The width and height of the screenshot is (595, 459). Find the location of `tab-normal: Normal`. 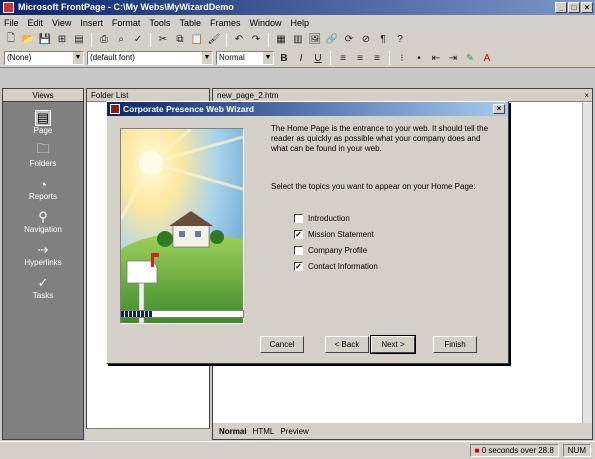

tab-normal: Normal is located at coordinates (233, 431).